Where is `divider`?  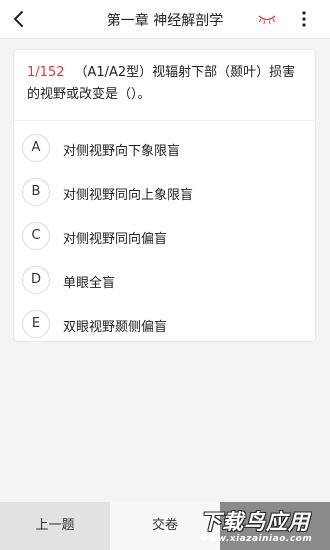
divider is located at coordinates (164, 120).